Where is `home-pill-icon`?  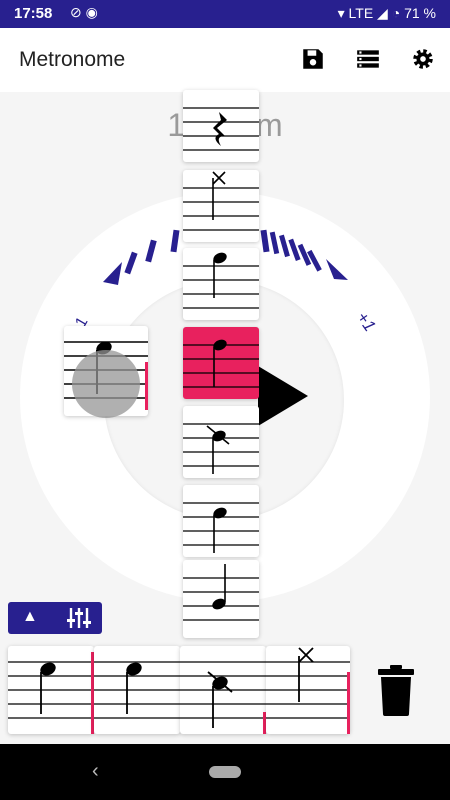
home-pill-icon is located at coordinates (225, 772).